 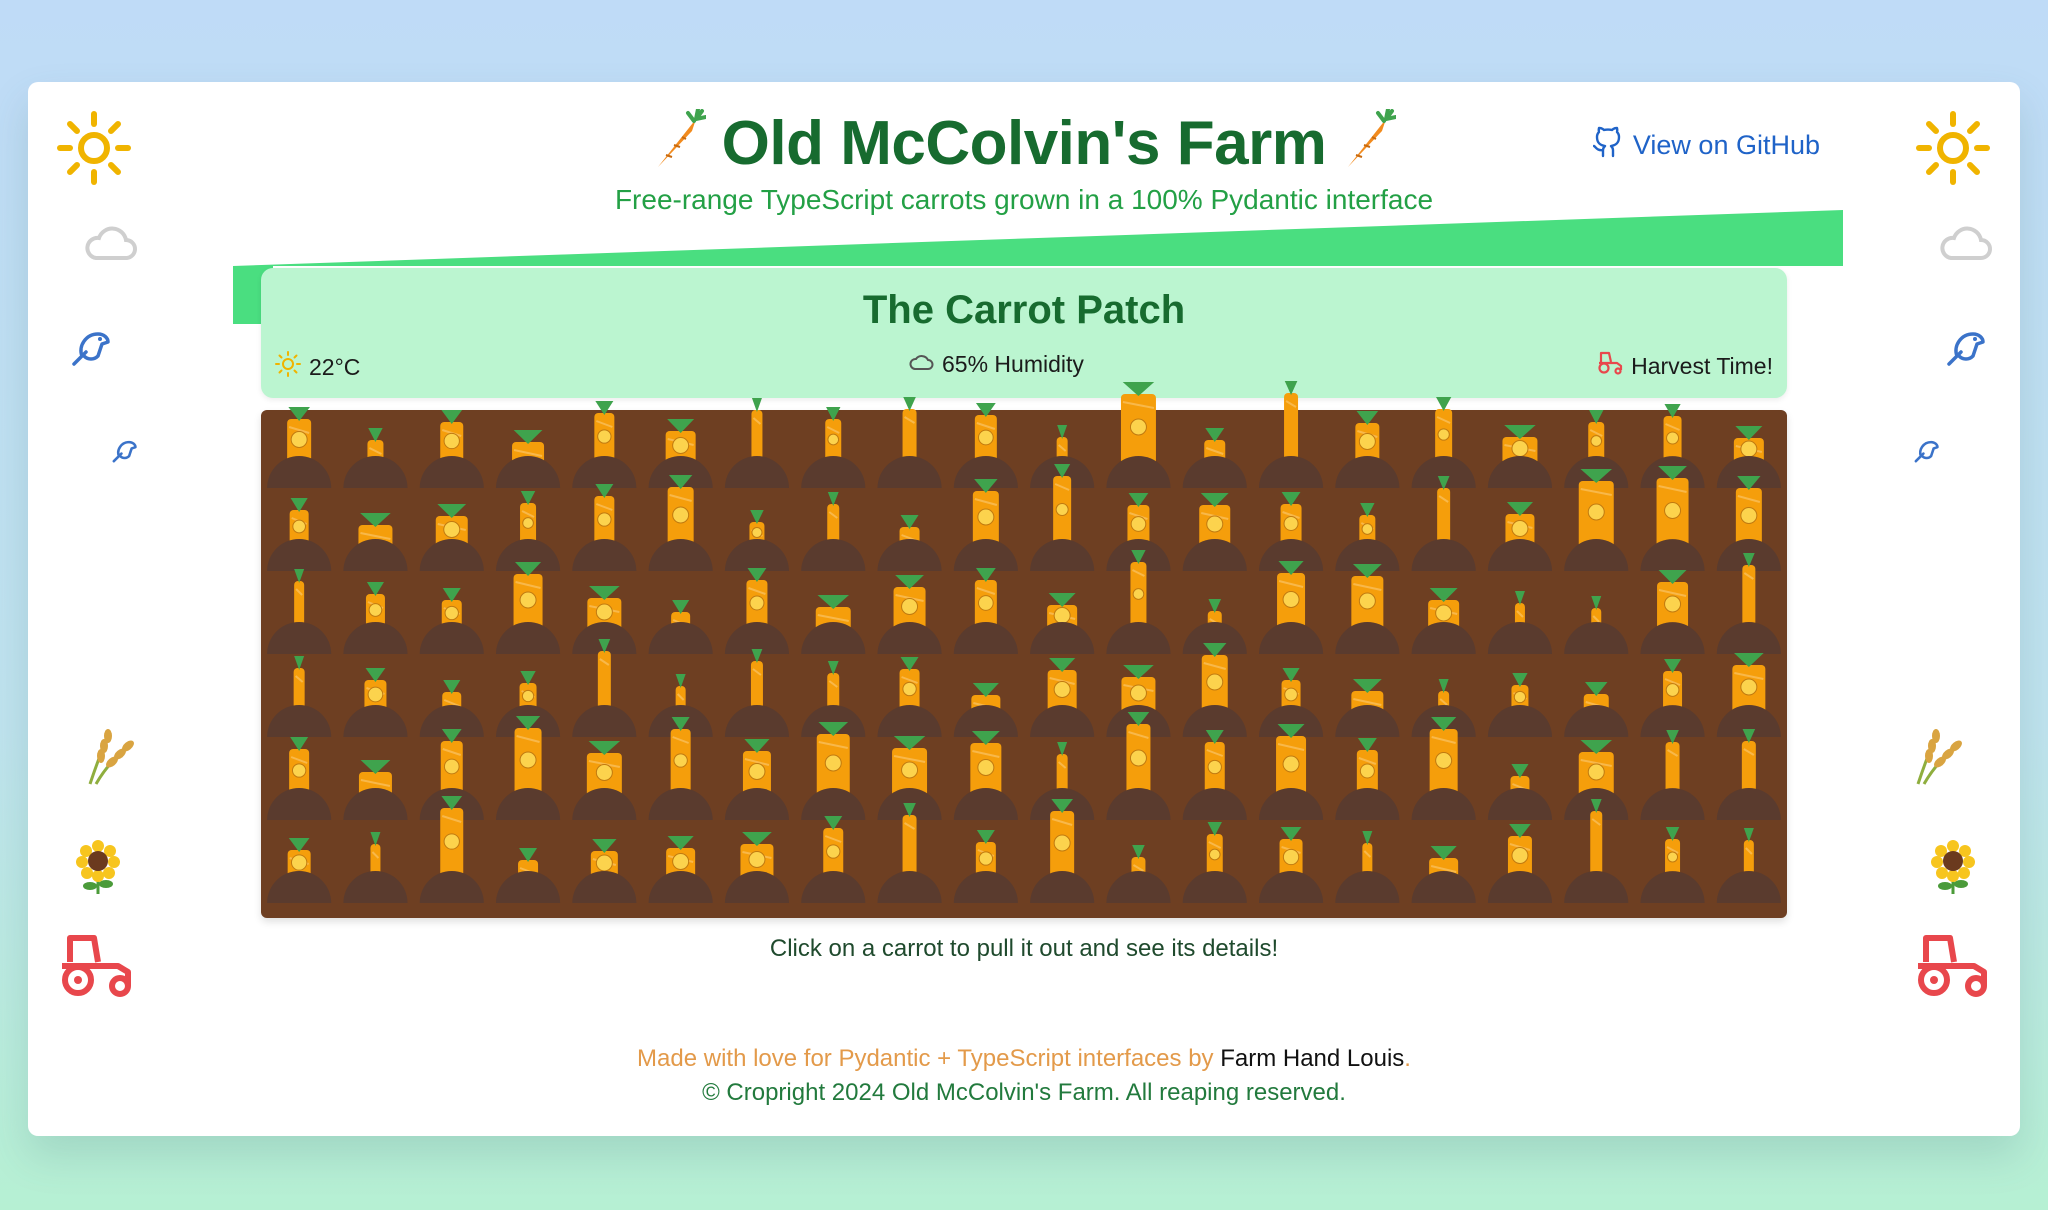 What do you see at coordinates (1706, 145) in the screenshot?
I see `github-link: View on GitHub` at bounding box center [1706, 145].